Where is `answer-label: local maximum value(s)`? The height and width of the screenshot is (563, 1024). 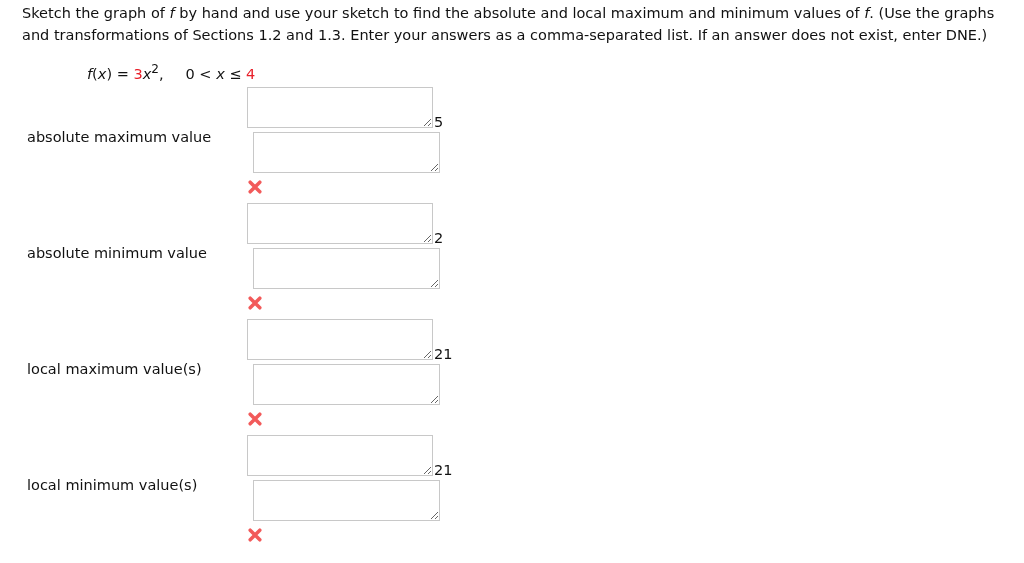
answer-label: local maximum value(s) is located at coordinates (115, 369).